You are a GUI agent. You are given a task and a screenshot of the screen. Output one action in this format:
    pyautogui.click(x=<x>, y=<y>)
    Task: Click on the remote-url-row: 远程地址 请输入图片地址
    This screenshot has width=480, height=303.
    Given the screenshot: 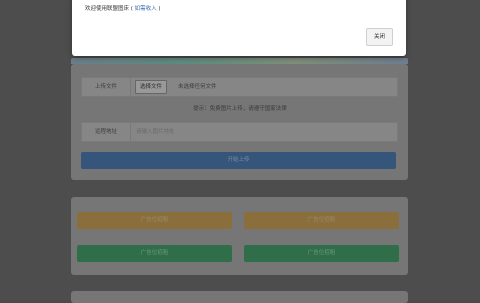 What is the action you would take?
    pyautogui.click(x=239, y=132)
    